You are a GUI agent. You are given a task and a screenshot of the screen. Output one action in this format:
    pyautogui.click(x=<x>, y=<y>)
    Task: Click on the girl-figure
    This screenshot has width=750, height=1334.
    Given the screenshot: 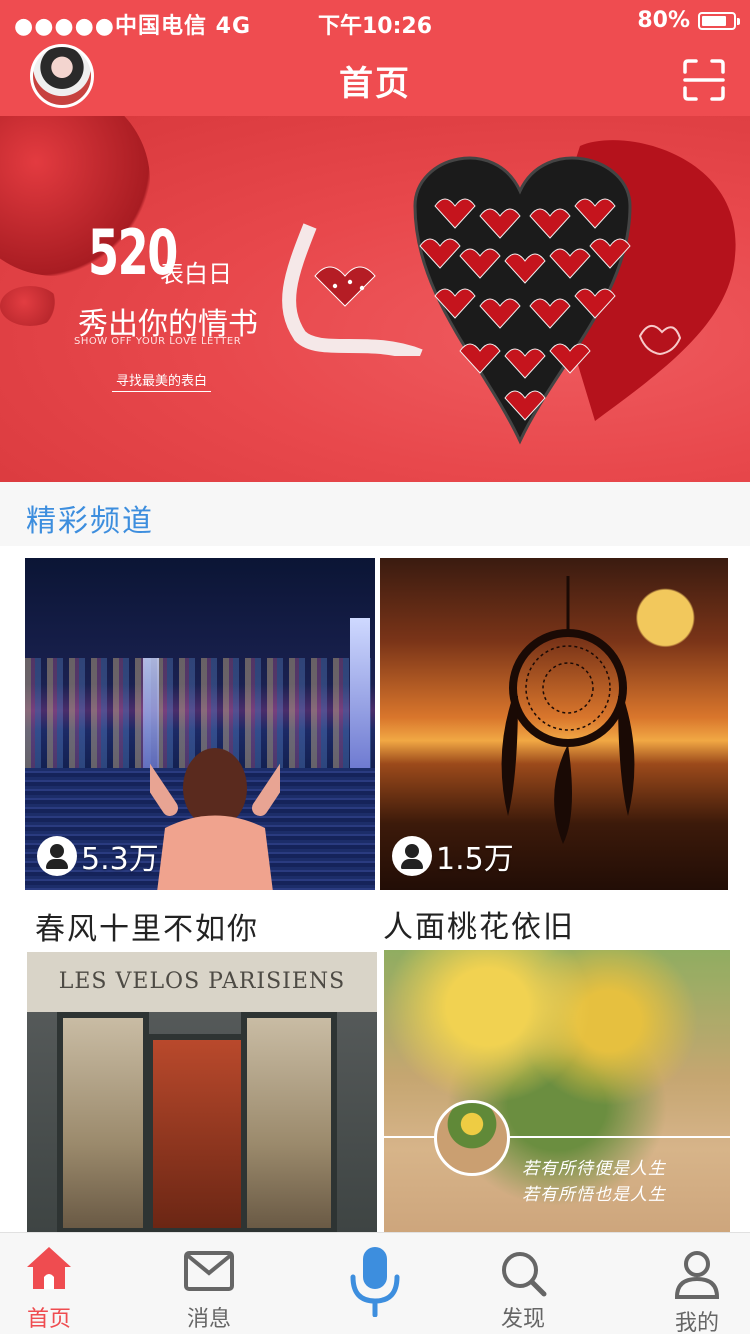 What is the action you would take?
    pyautogui.click(x=215, y=819)
    